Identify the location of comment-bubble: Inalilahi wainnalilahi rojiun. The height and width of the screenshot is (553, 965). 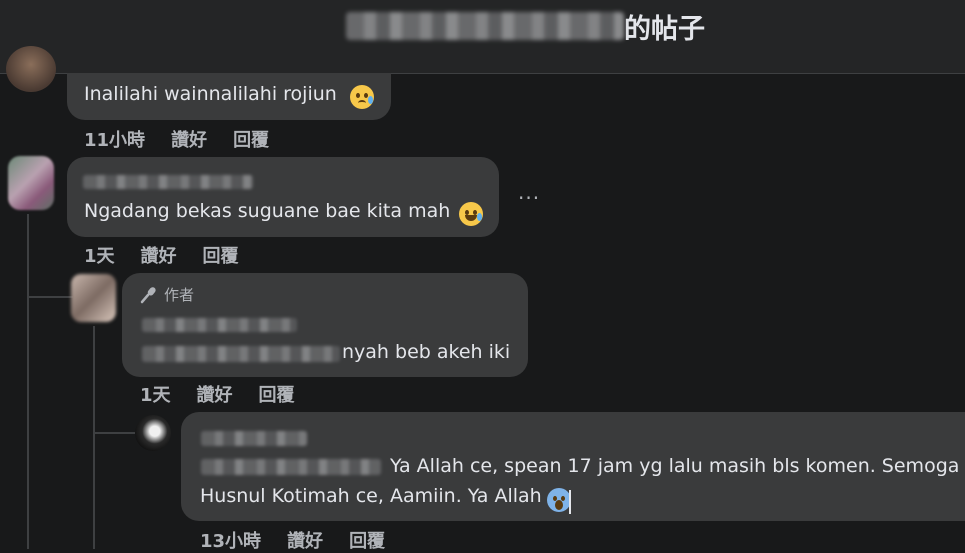
(229, 96).